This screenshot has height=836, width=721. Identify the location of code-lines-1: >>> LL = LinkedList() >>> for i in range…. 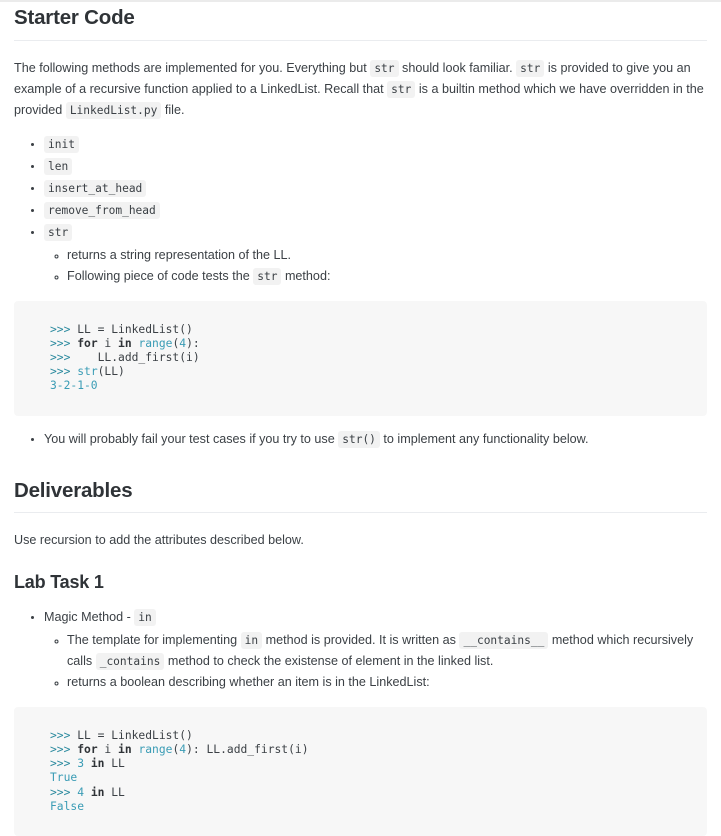
(125, 358).